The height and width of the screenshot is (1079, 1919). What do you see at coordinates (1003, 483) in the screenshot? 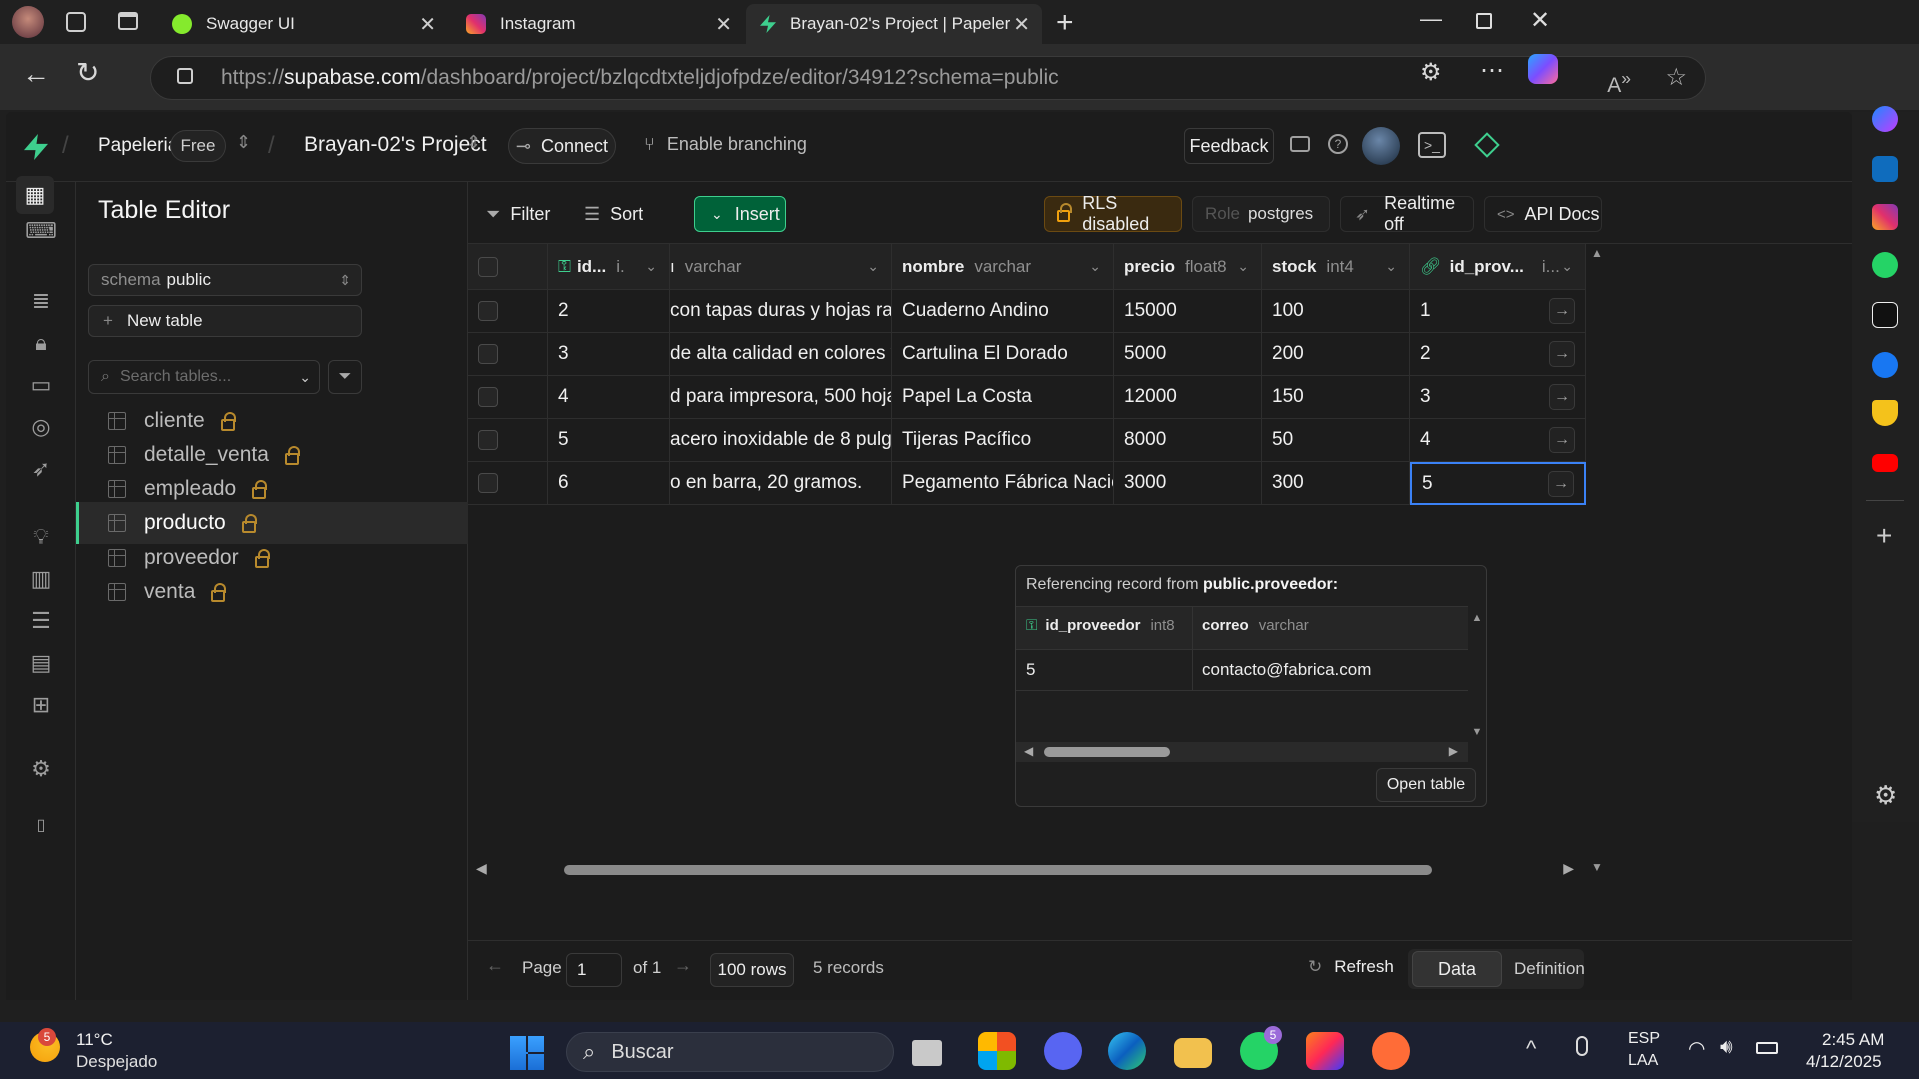
I see `cell-nombre: Pegamento Fábrica Nacional` at bounding box center [1003, 483].